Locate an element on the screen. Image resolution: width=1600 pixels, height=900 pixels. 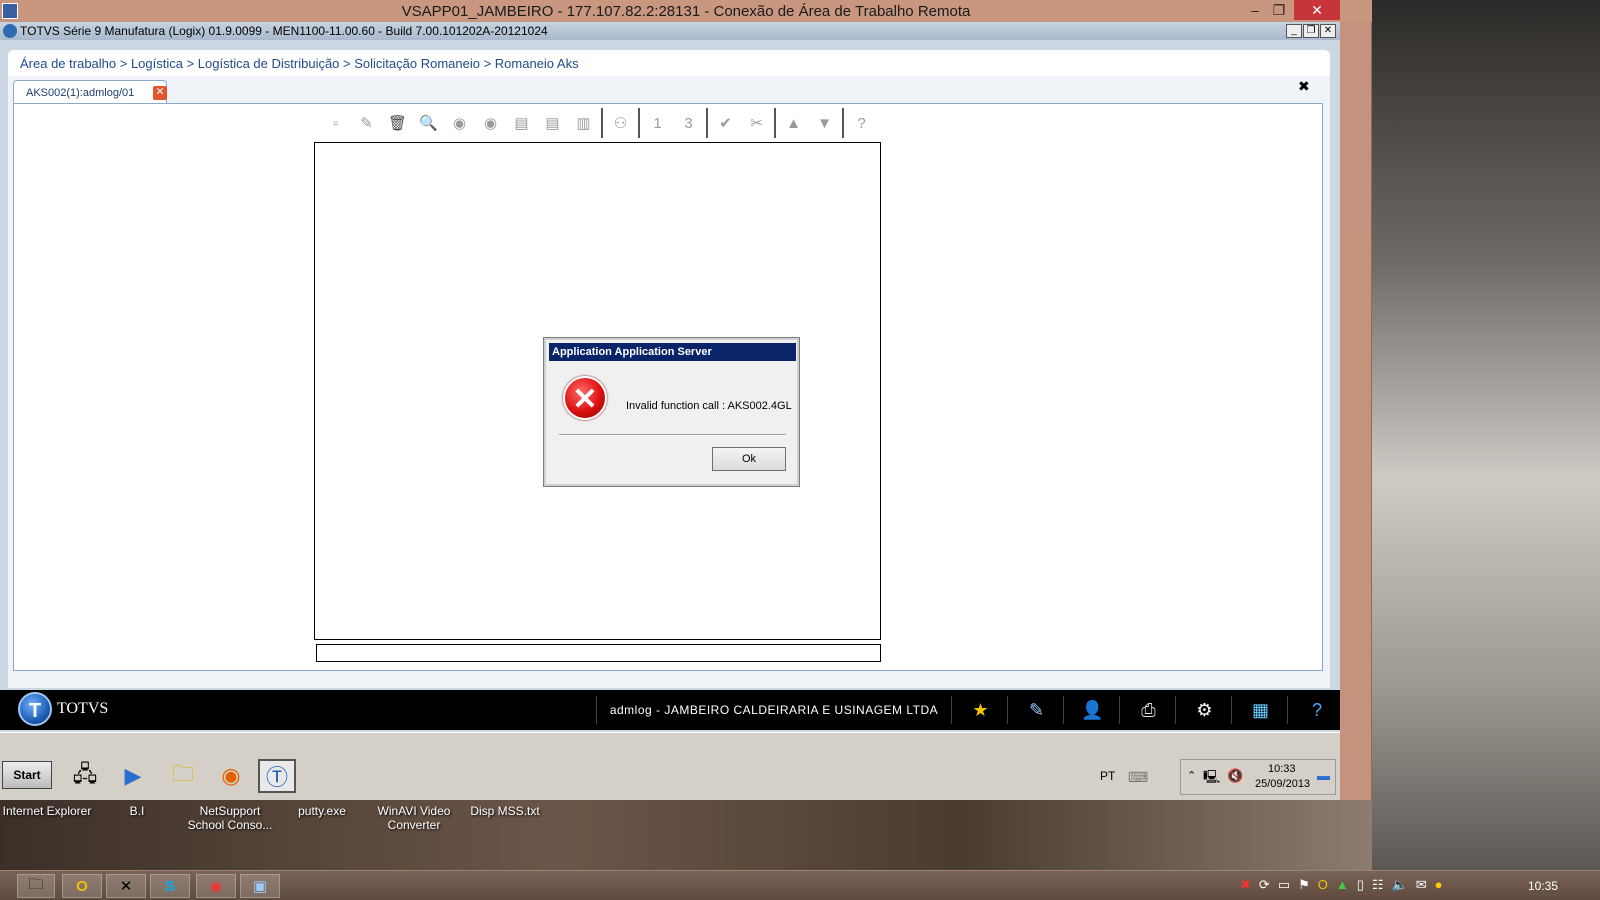
number-one-icon: 1 is located at coordinates (657, 123).